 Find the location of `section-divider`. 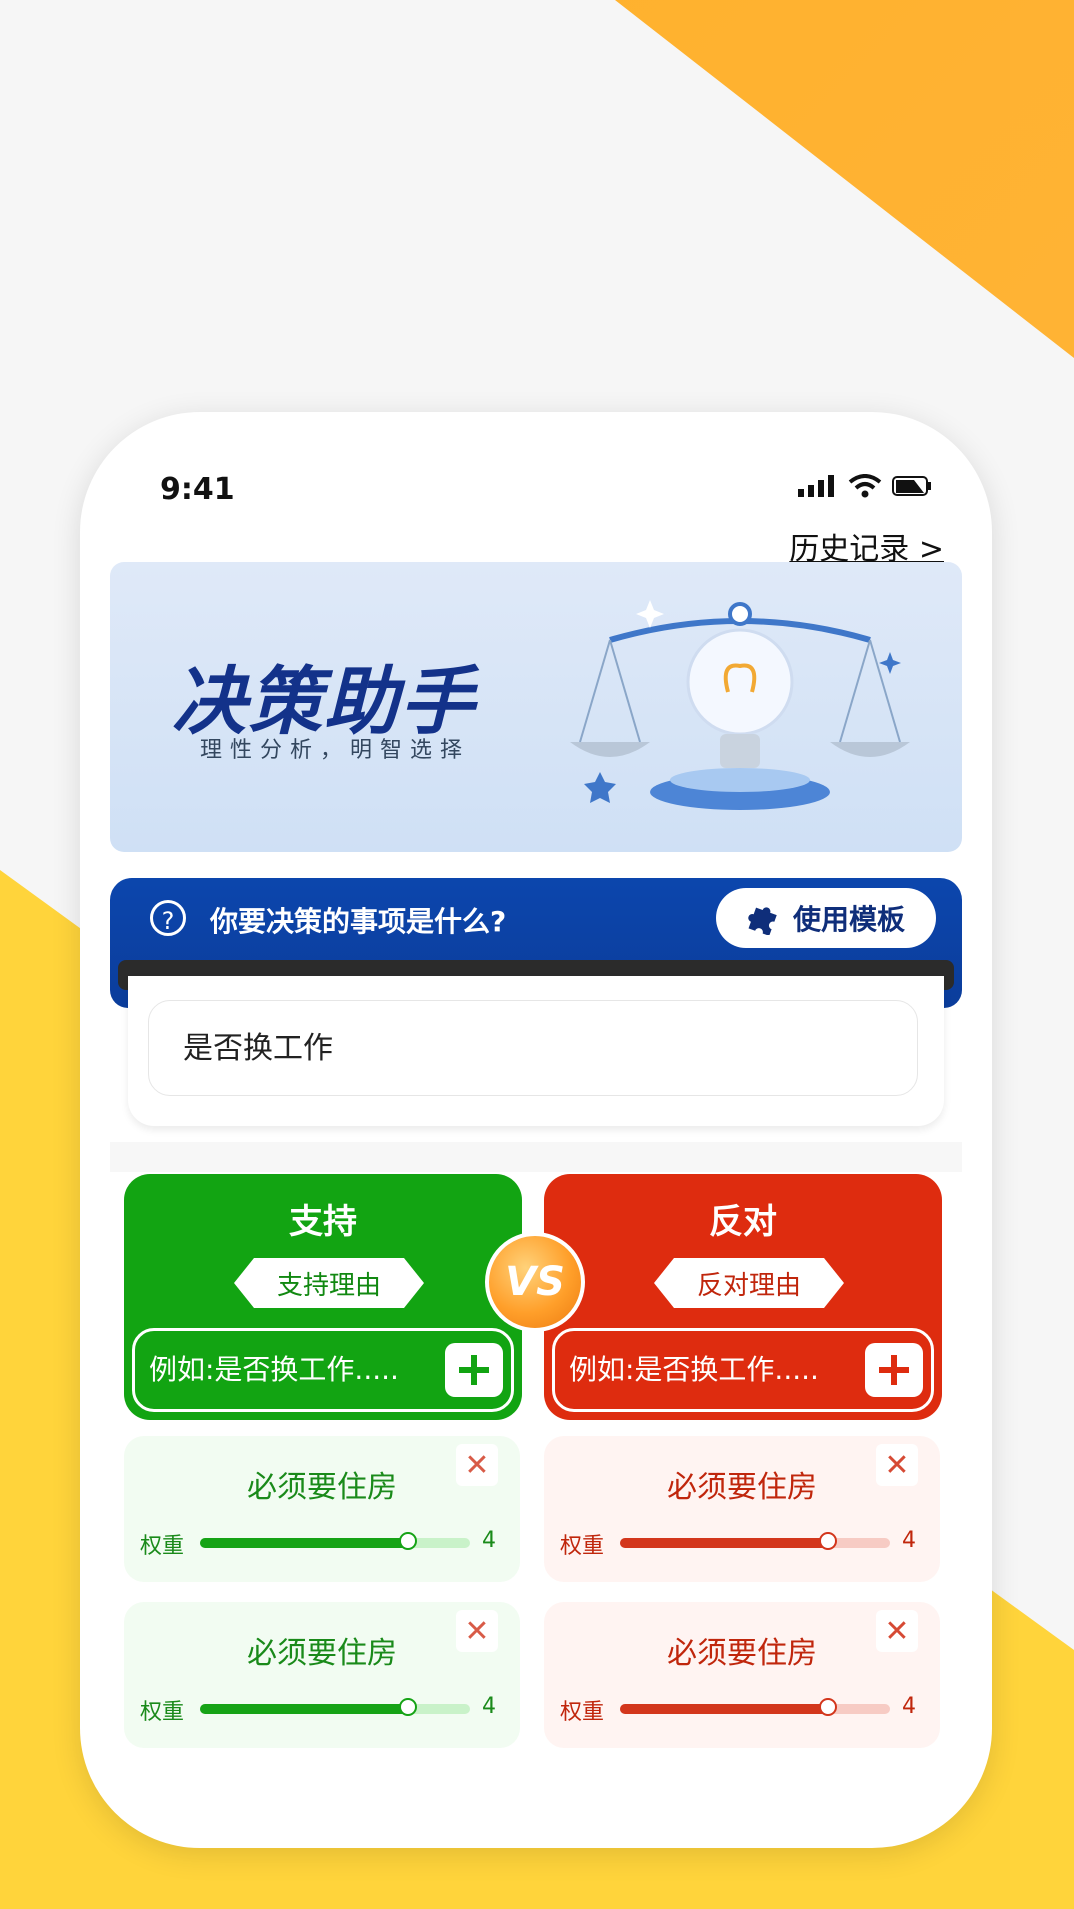

section-divider is located at coordinates (536, 1157).